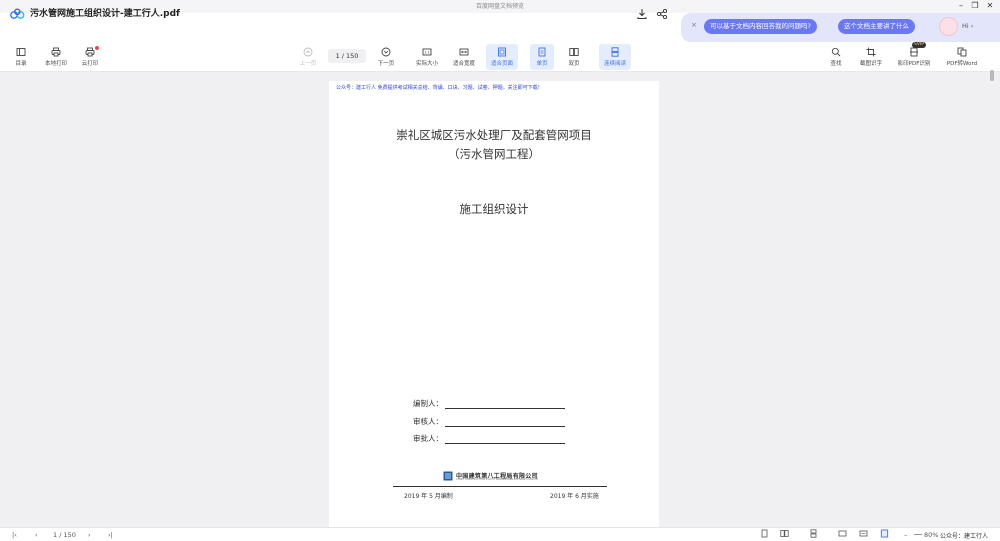  I want to click on fit-width-label: 适合宽度, so click(463, 64).